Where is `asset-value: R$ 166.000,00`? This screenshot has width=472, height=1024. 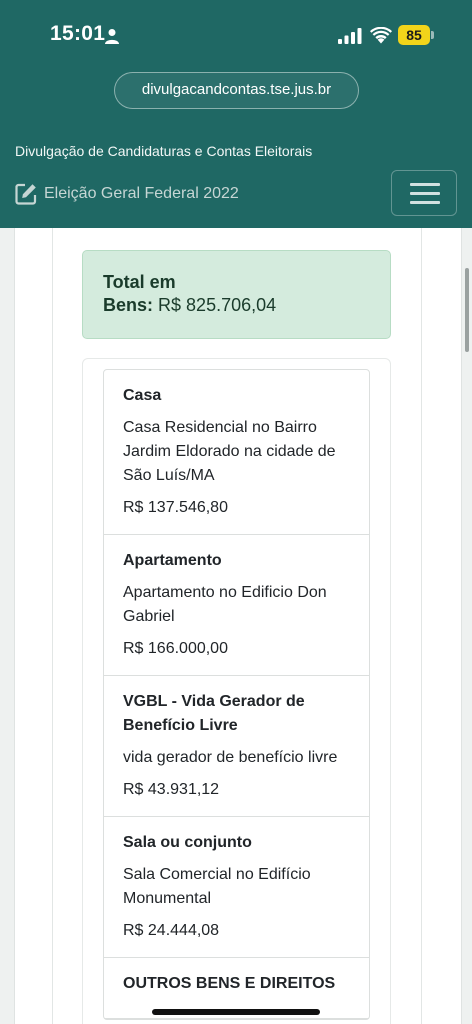 asset-value: R$ 166.000,00 is located at coordinates (175, 648).